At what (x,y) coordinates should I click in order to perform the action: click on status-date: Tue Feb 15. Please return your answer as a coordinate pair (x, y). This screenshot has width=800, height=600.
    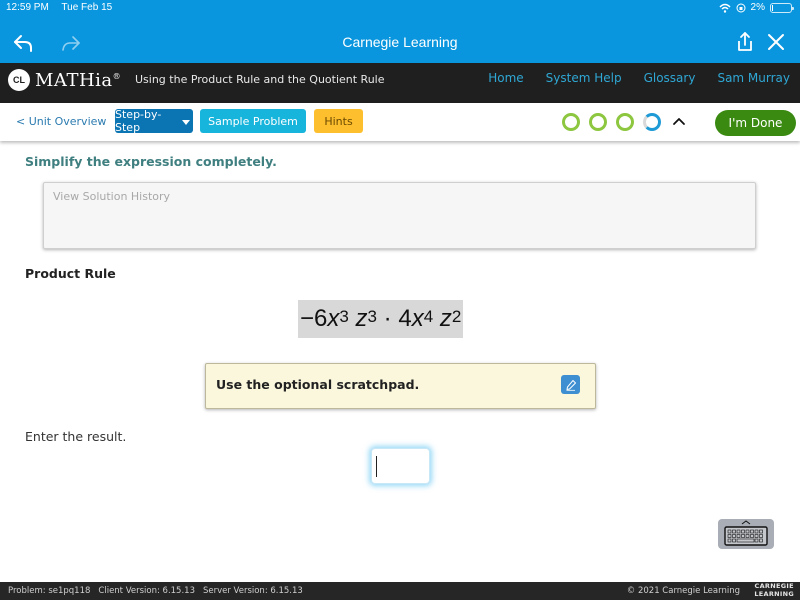
    Looking at the image, I should click on (87, 7).